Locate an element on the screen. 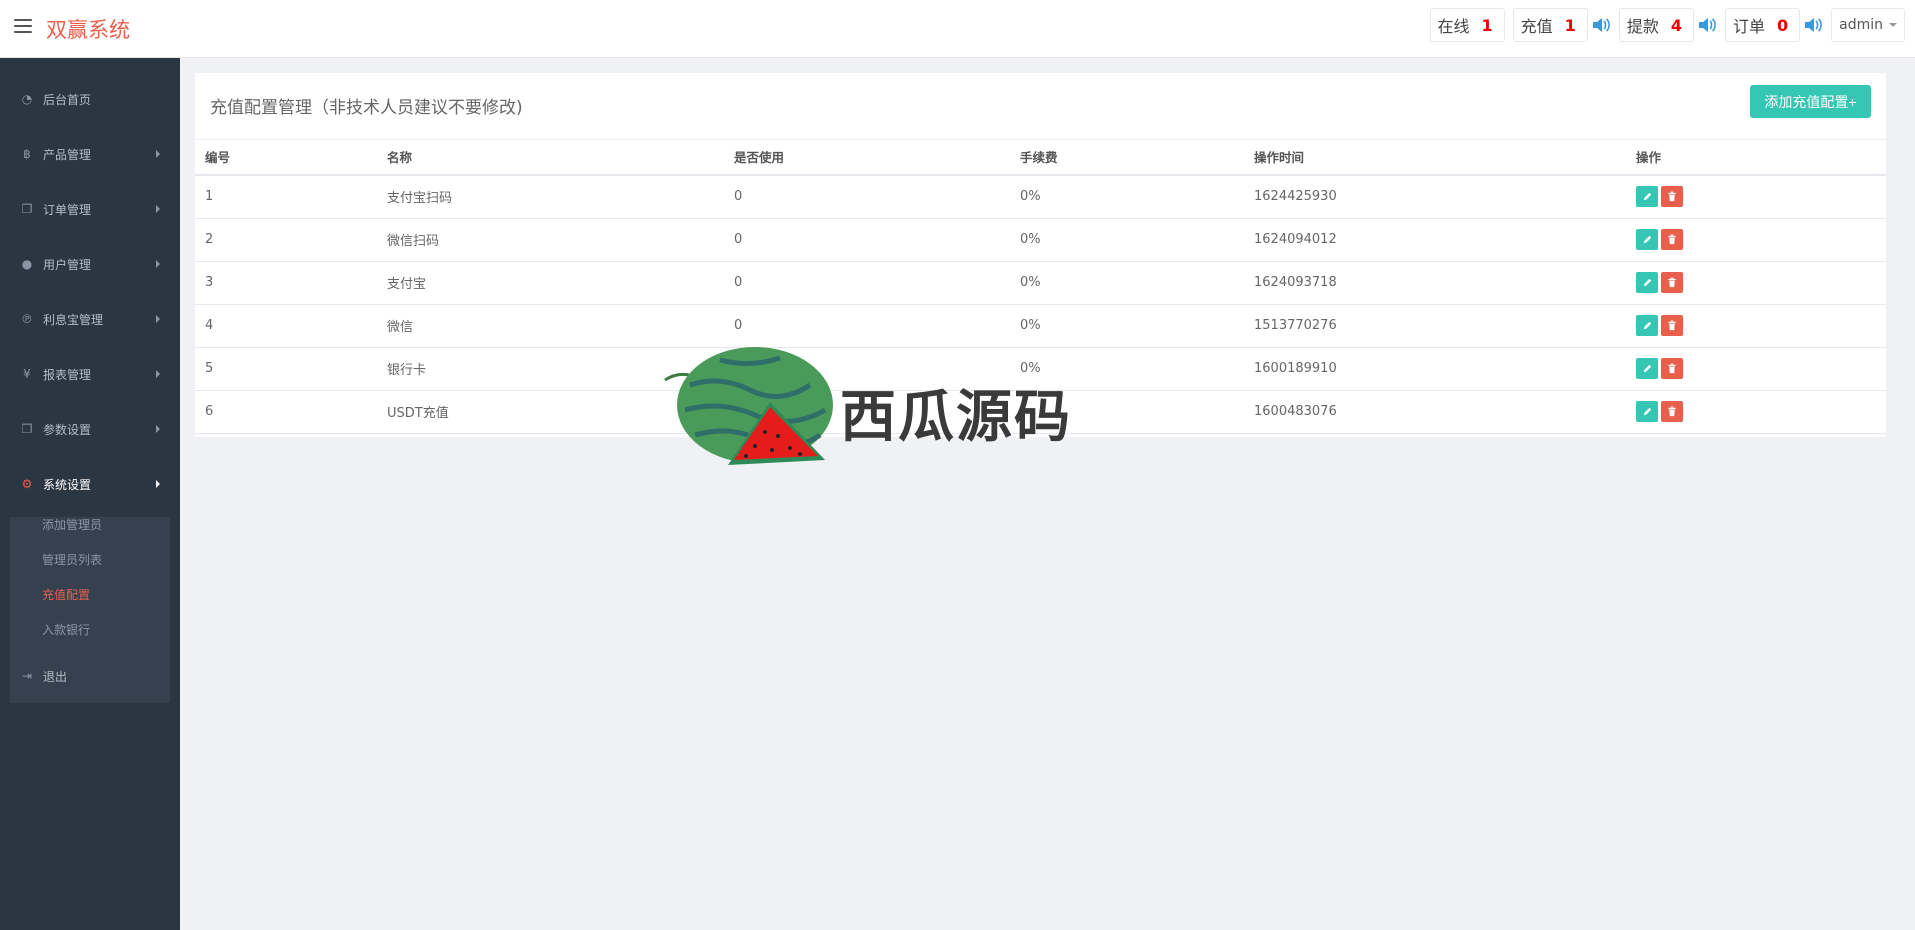  cell-time: 1624425930 is located at coordinates (1435, 197).